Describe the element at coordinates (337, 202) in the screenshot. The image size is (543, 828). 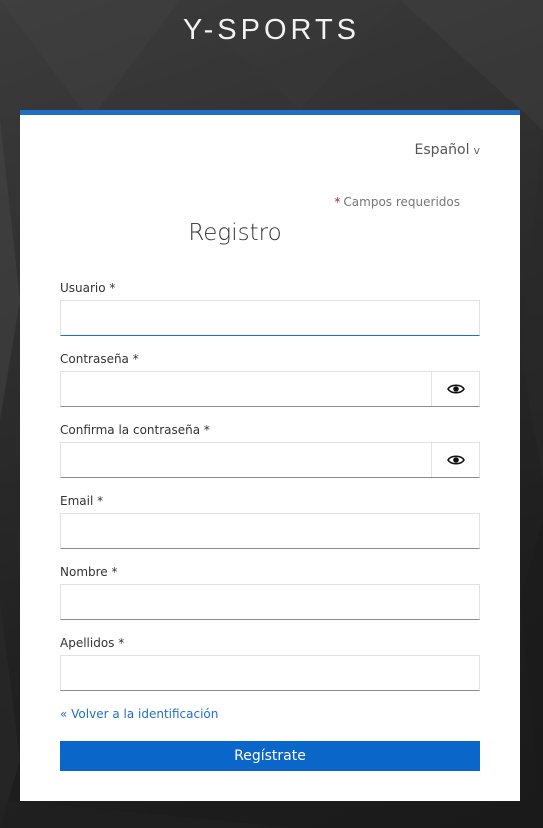
I see `required-star: *` at that location.